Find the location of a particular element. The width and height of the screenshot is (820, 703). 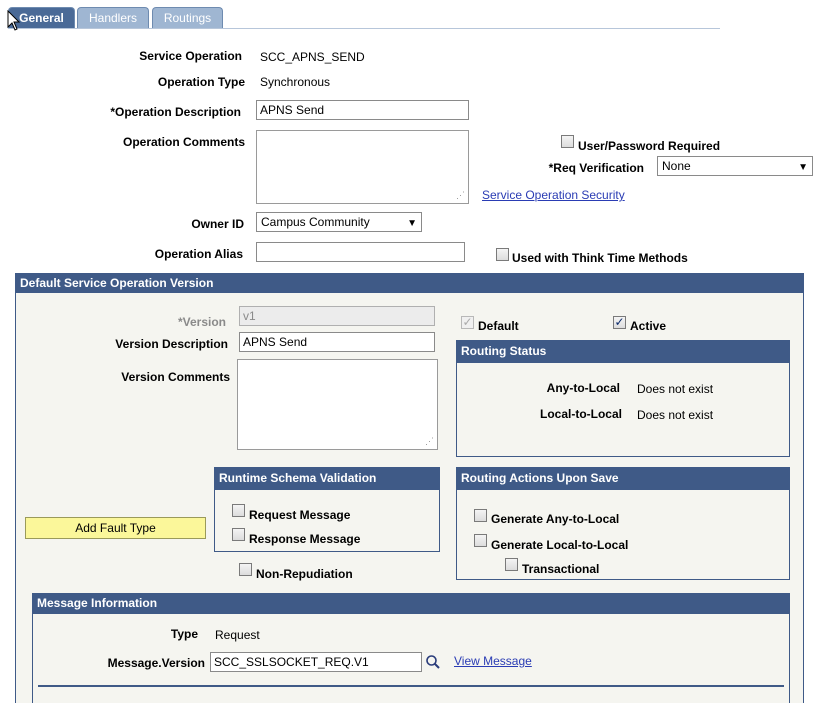

non-repudiation-label: Non-Repudiation is located at coordinates (304, 574).